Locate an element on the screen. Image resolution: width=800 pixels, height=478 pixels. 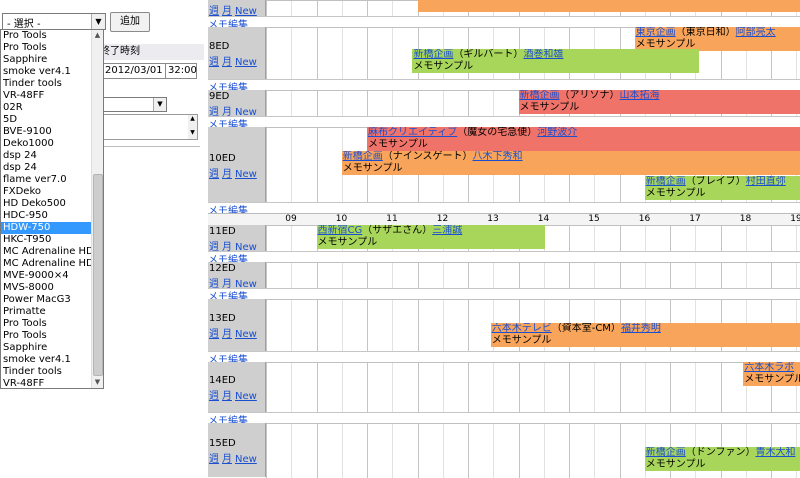
booking-bar: 六本木テレビ（資本室-CM）福井秀明メモサンプル is located at coordinates (645, 335).